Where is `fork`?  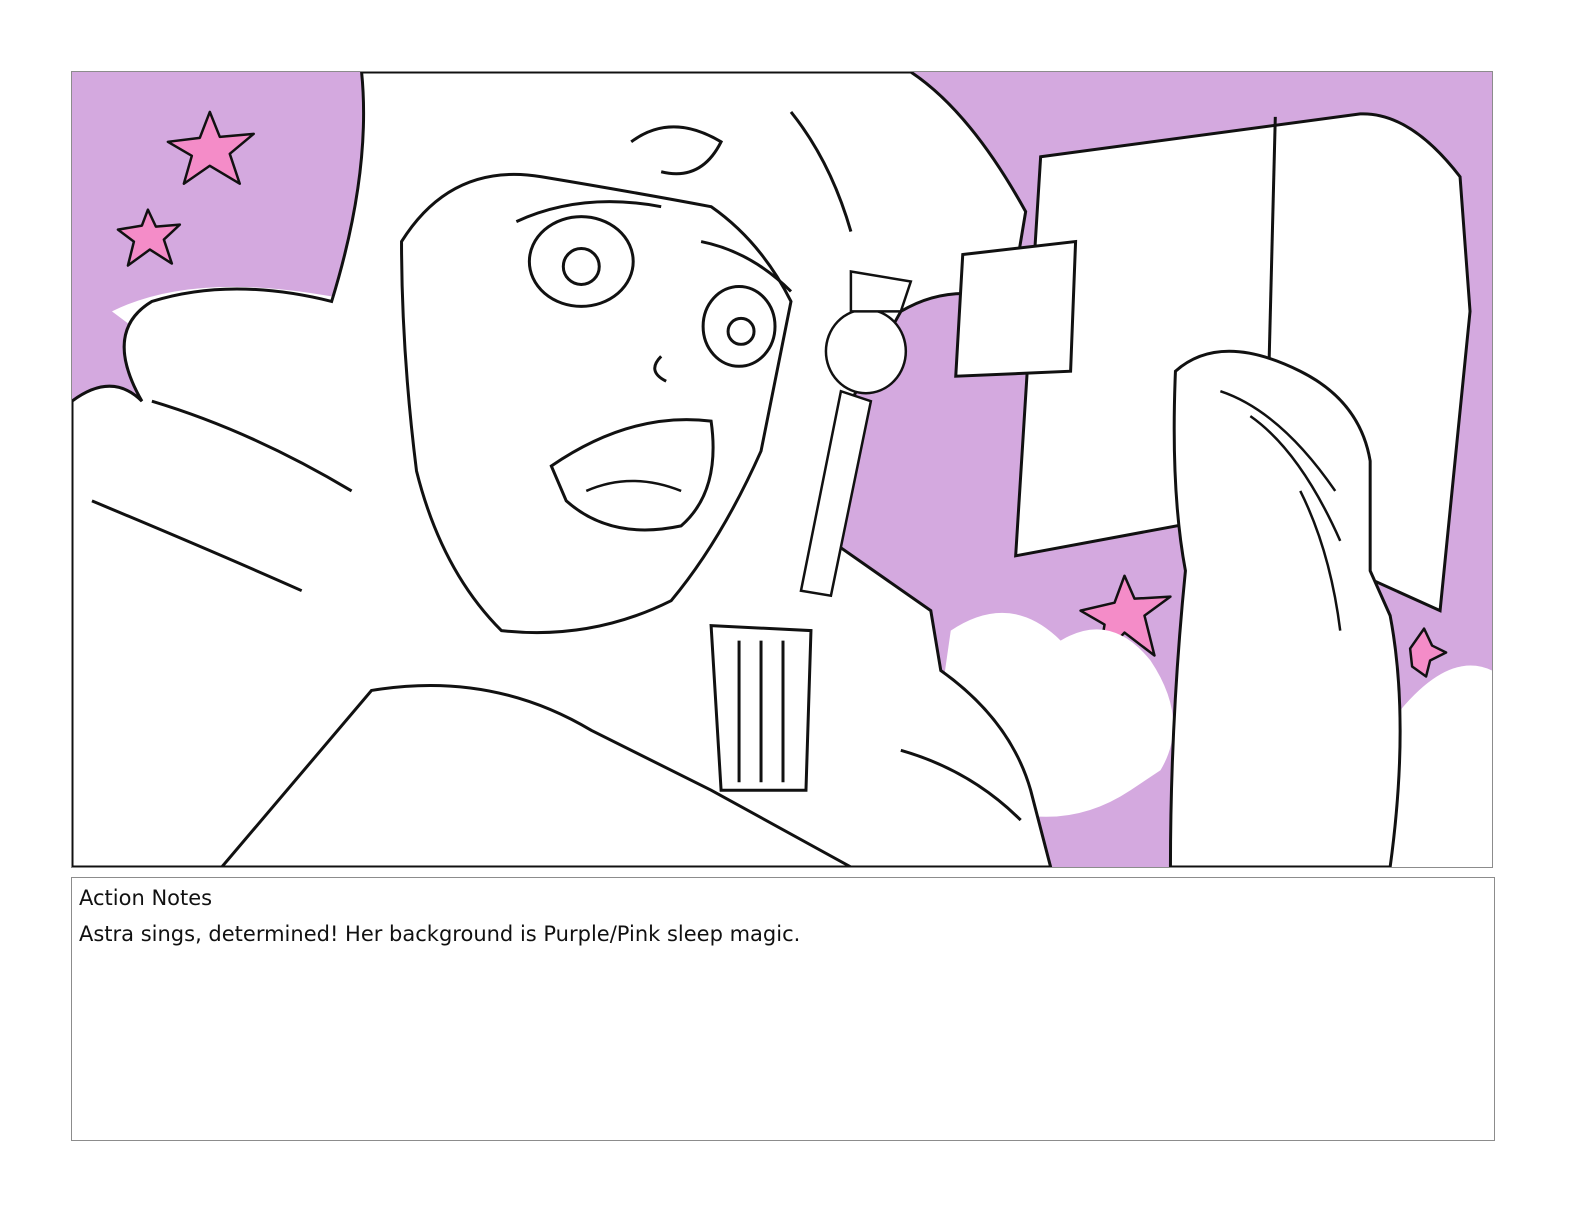
fork is located at coordinates (761, 708).